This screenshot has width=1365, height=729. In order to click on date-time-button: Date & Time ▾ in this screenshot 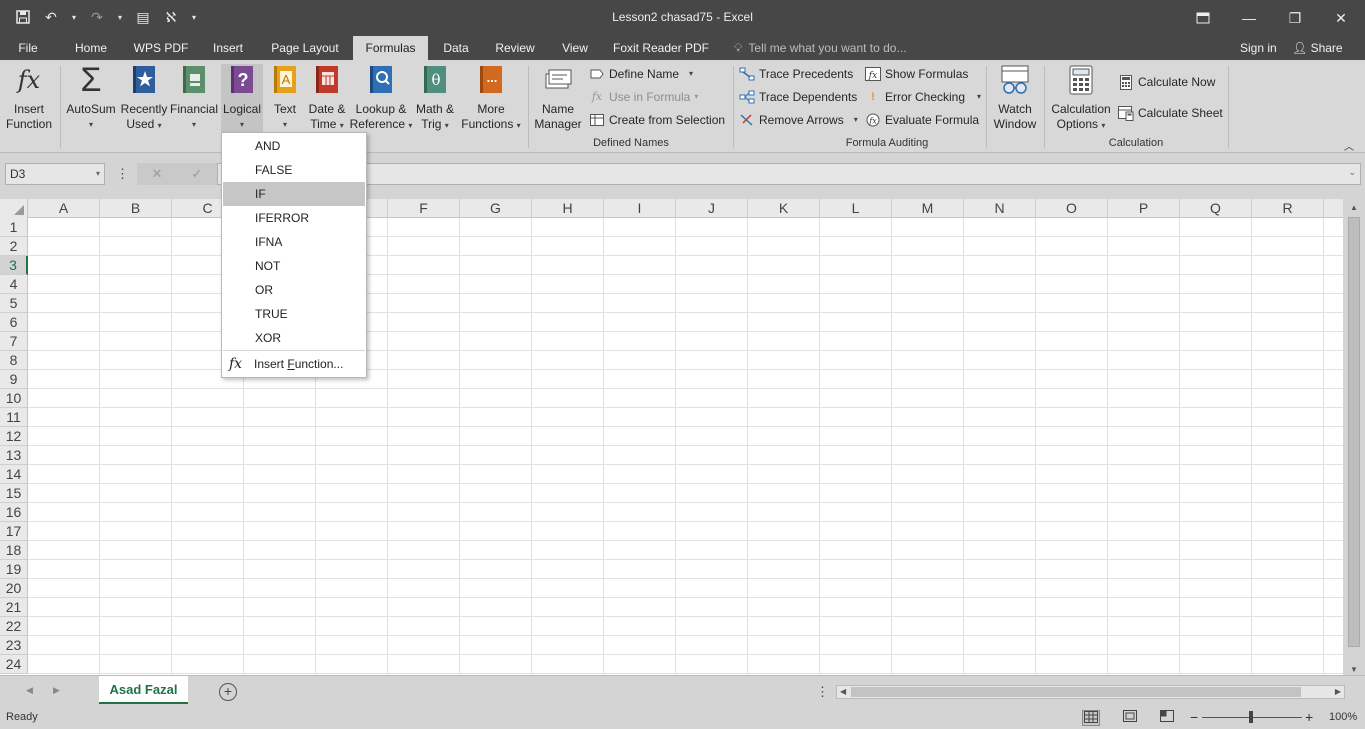, I will do `click(327, 98)`.